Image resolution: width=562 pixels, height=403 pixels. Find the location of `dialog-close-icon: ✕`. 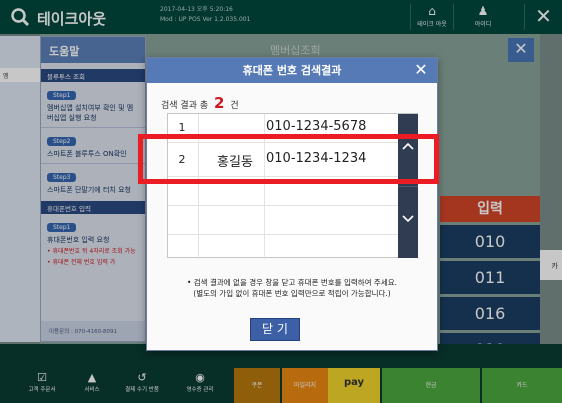

dialog-close-icon: ✕ is located at coordinates (421, 70).